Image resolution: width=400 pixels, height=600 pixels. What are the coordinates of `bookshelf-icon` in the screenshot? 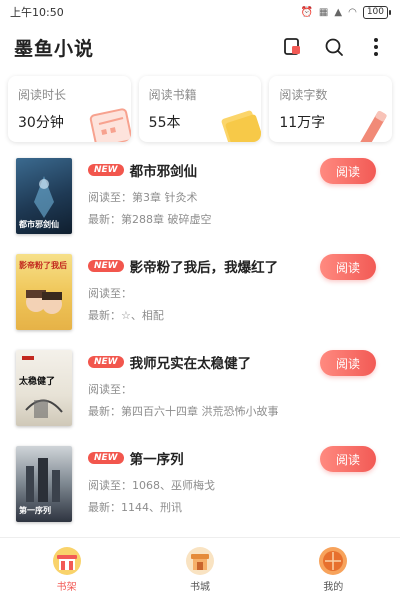 It's located at (66, 560).